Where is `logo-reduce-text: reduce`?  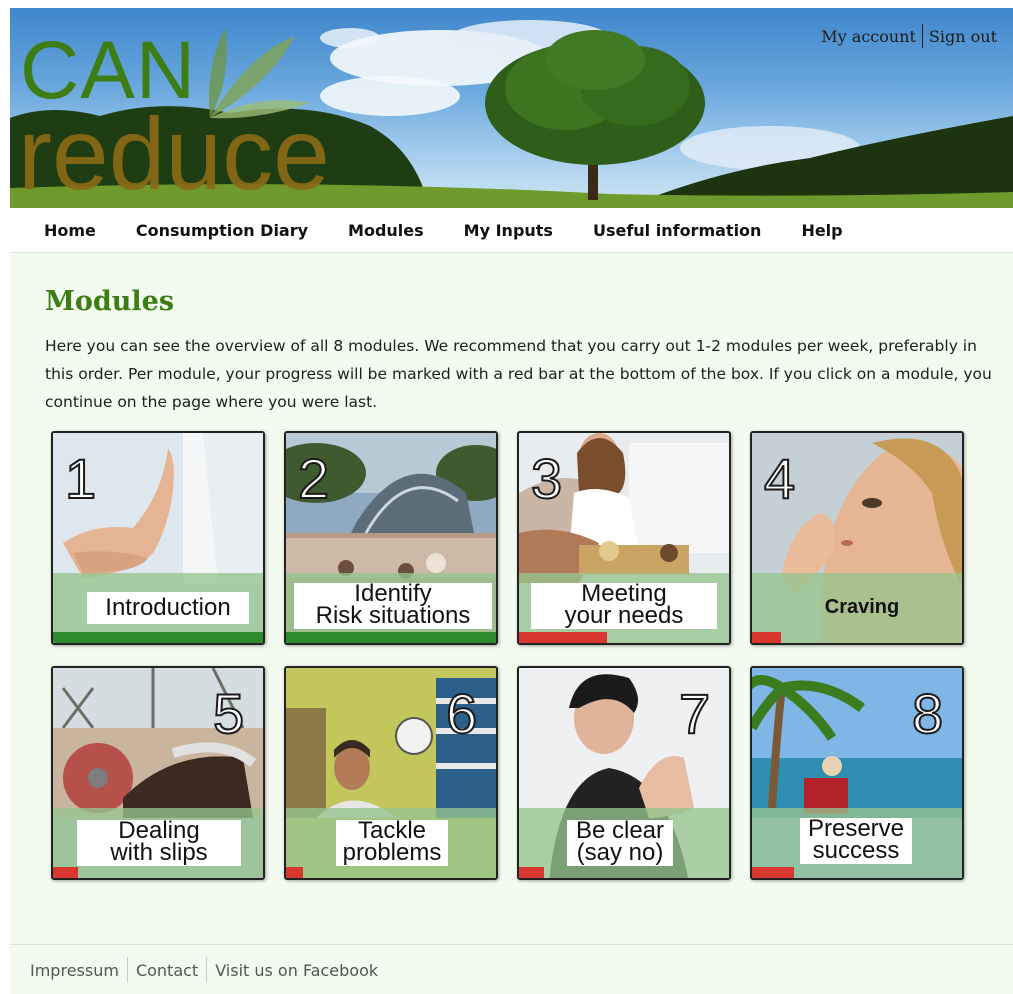 logo-reduce-text: reduce is located at coordinates (174, 152).